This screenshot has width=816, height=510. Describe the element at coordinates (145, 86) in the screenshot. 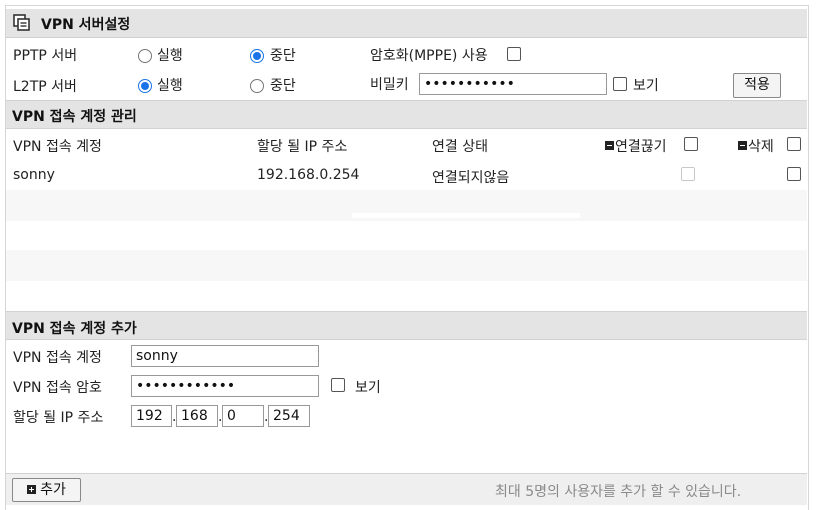

I see `l2tp-run-radio` at that location.